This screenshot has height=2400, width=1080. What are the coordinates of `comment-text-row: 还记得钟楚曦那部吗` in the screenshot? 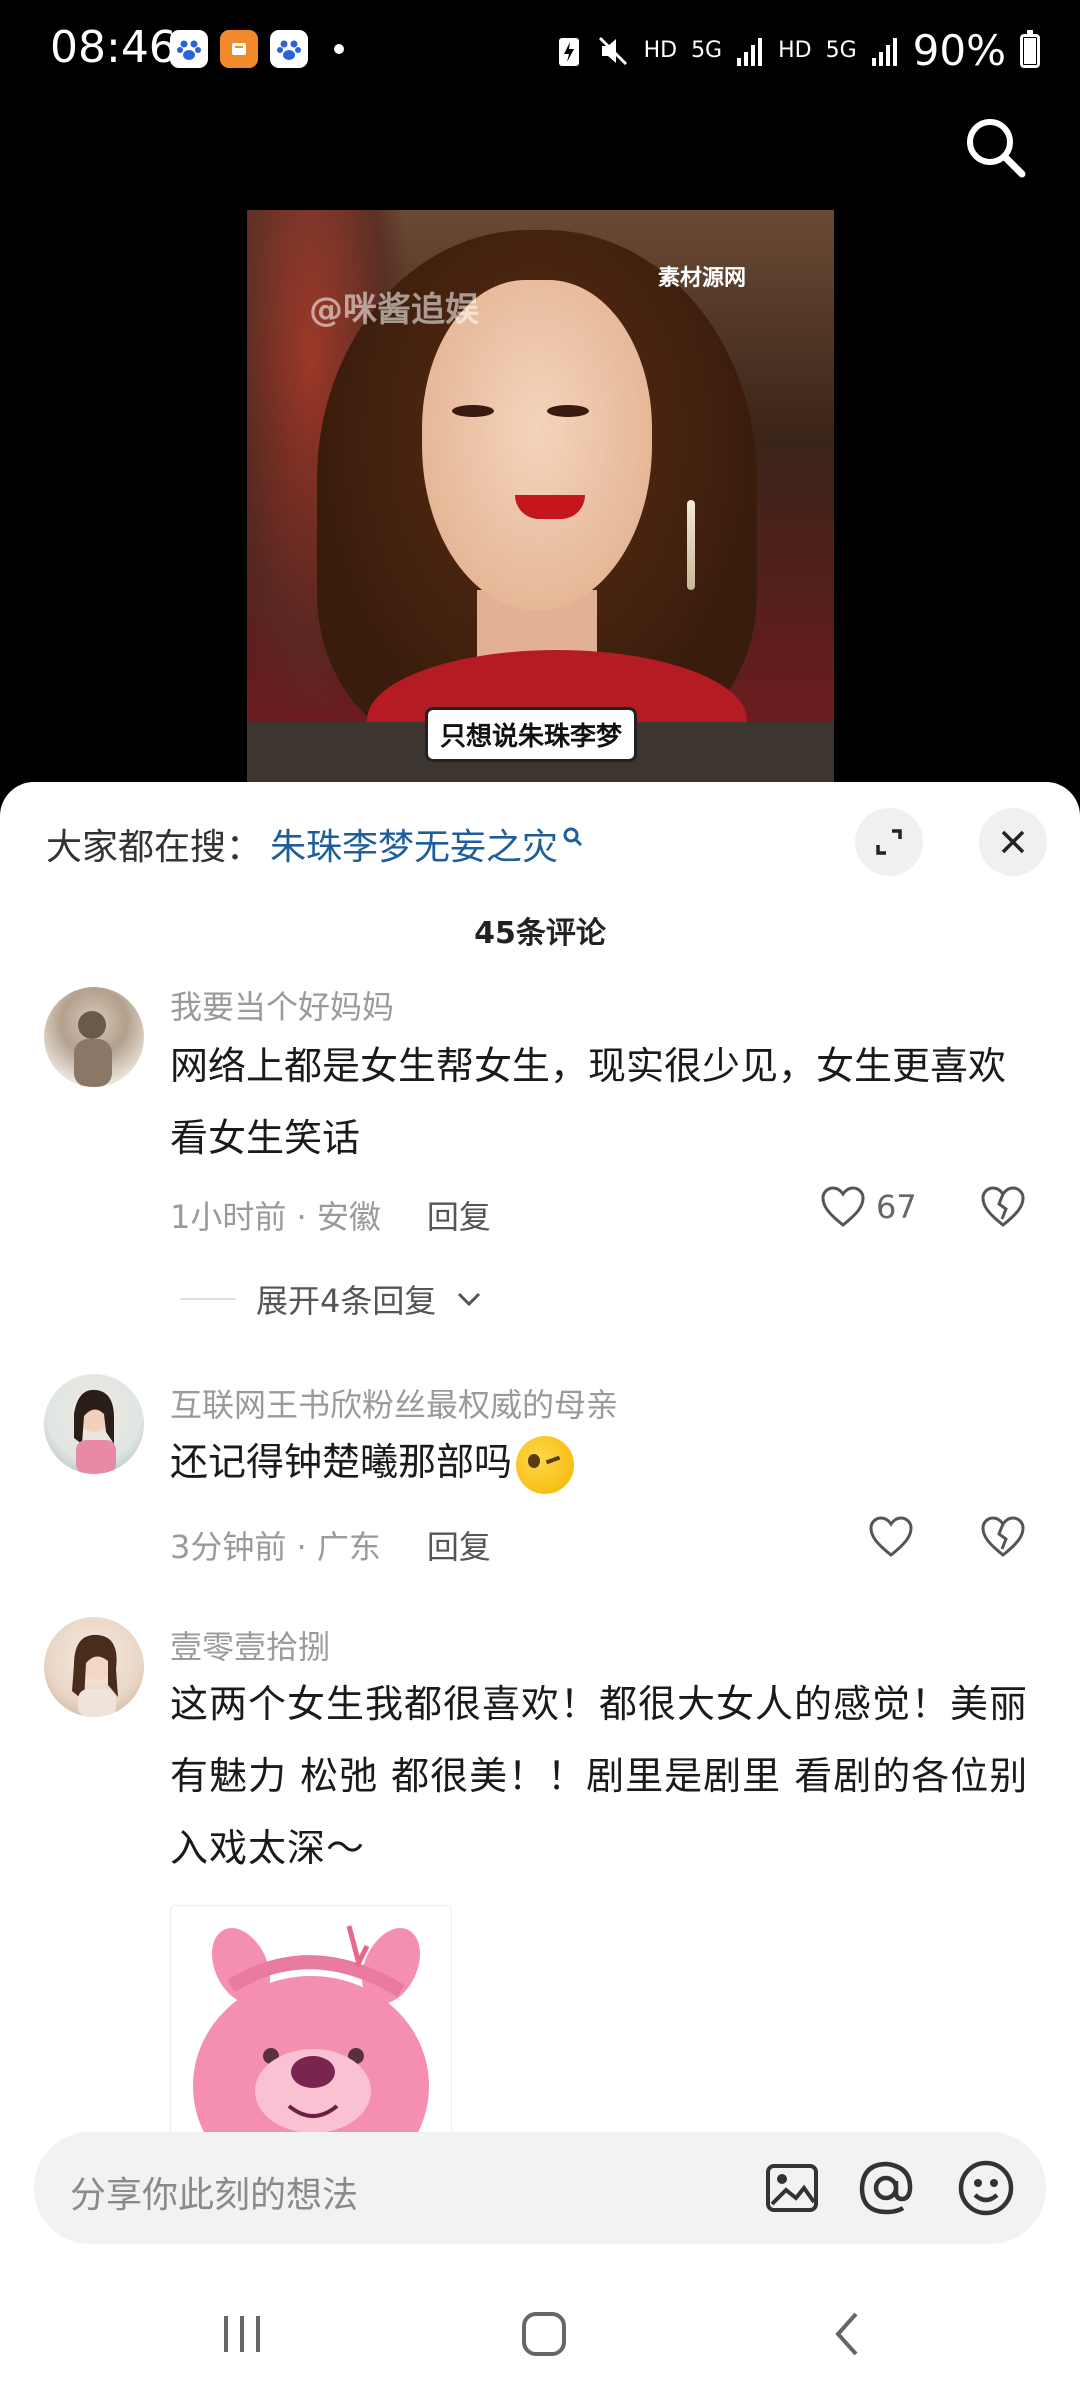 It's located at (605, 1462).